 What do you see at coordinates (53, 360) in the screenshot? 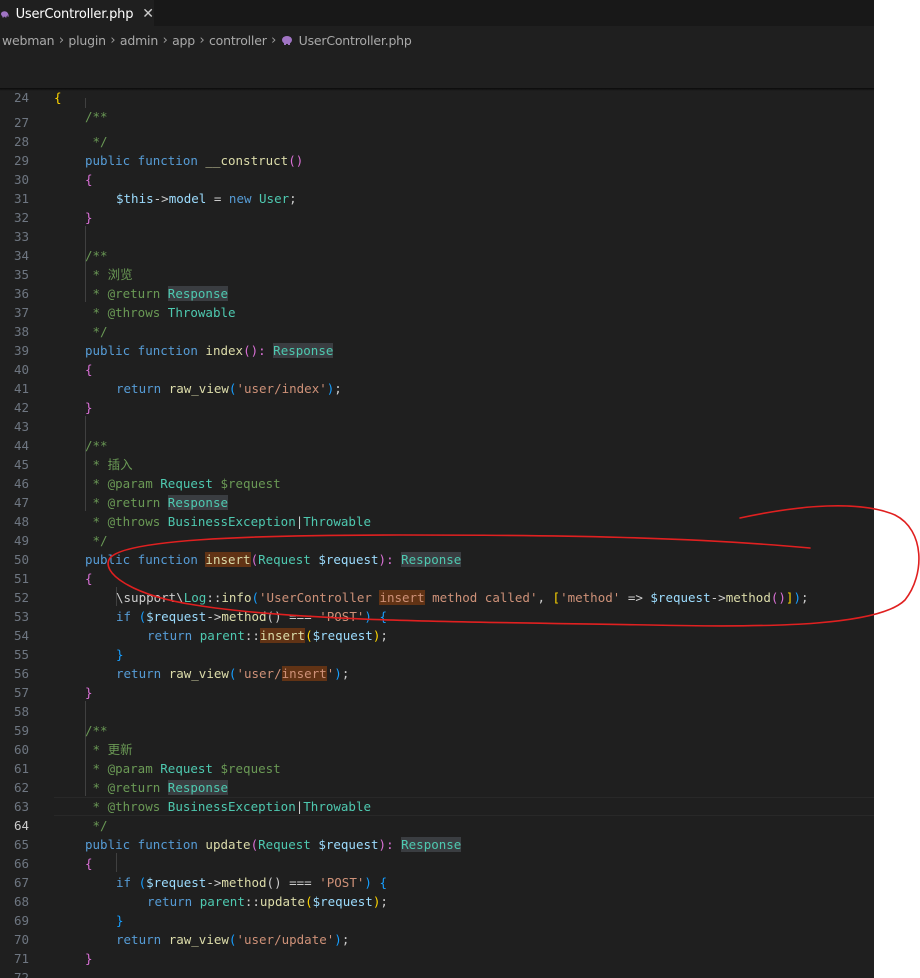
I see `code-line: 39 {` at bounding box center [53, 360].